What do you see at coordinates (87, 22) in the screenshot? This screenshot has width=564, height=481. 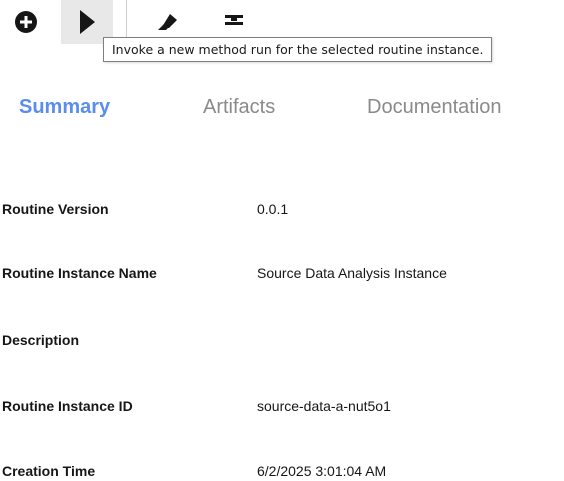 I see `play-icon` at bounding box center [87, 22].